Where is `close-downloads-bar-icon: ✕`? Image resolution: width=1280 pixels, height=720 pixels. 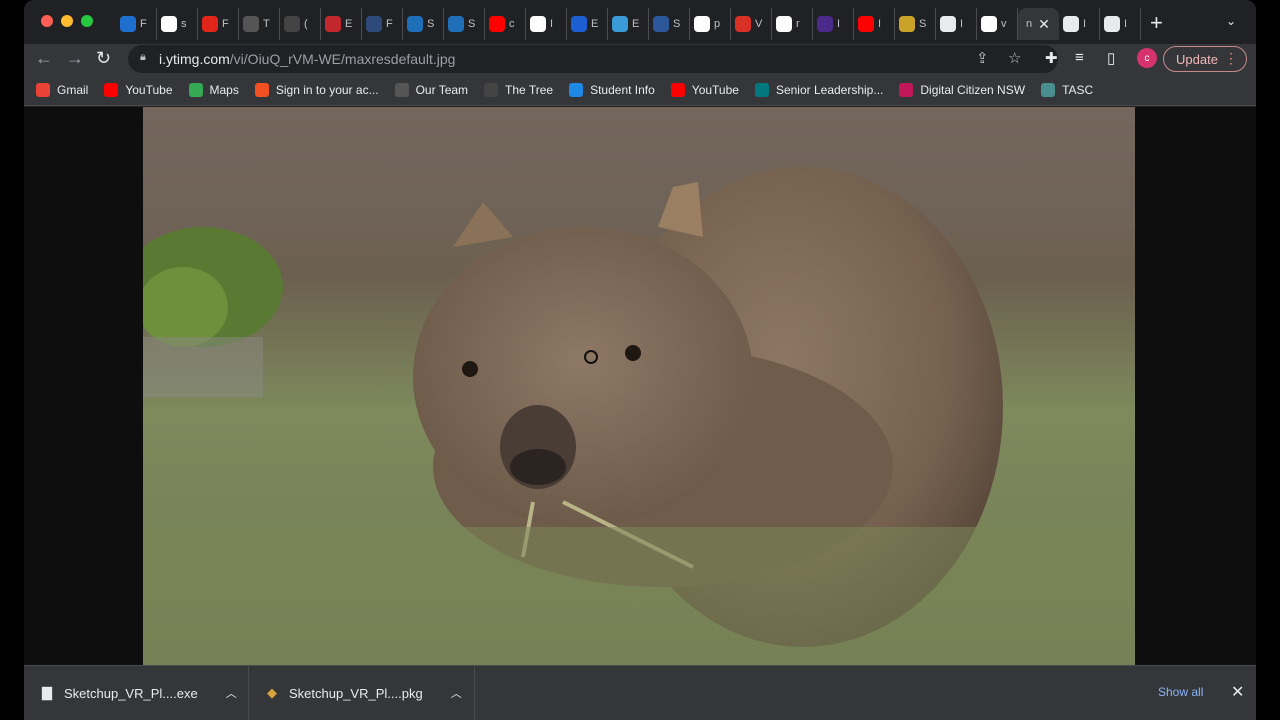 close-downloads-bar-icon: ✕ is located at coordinates (1237, 692).